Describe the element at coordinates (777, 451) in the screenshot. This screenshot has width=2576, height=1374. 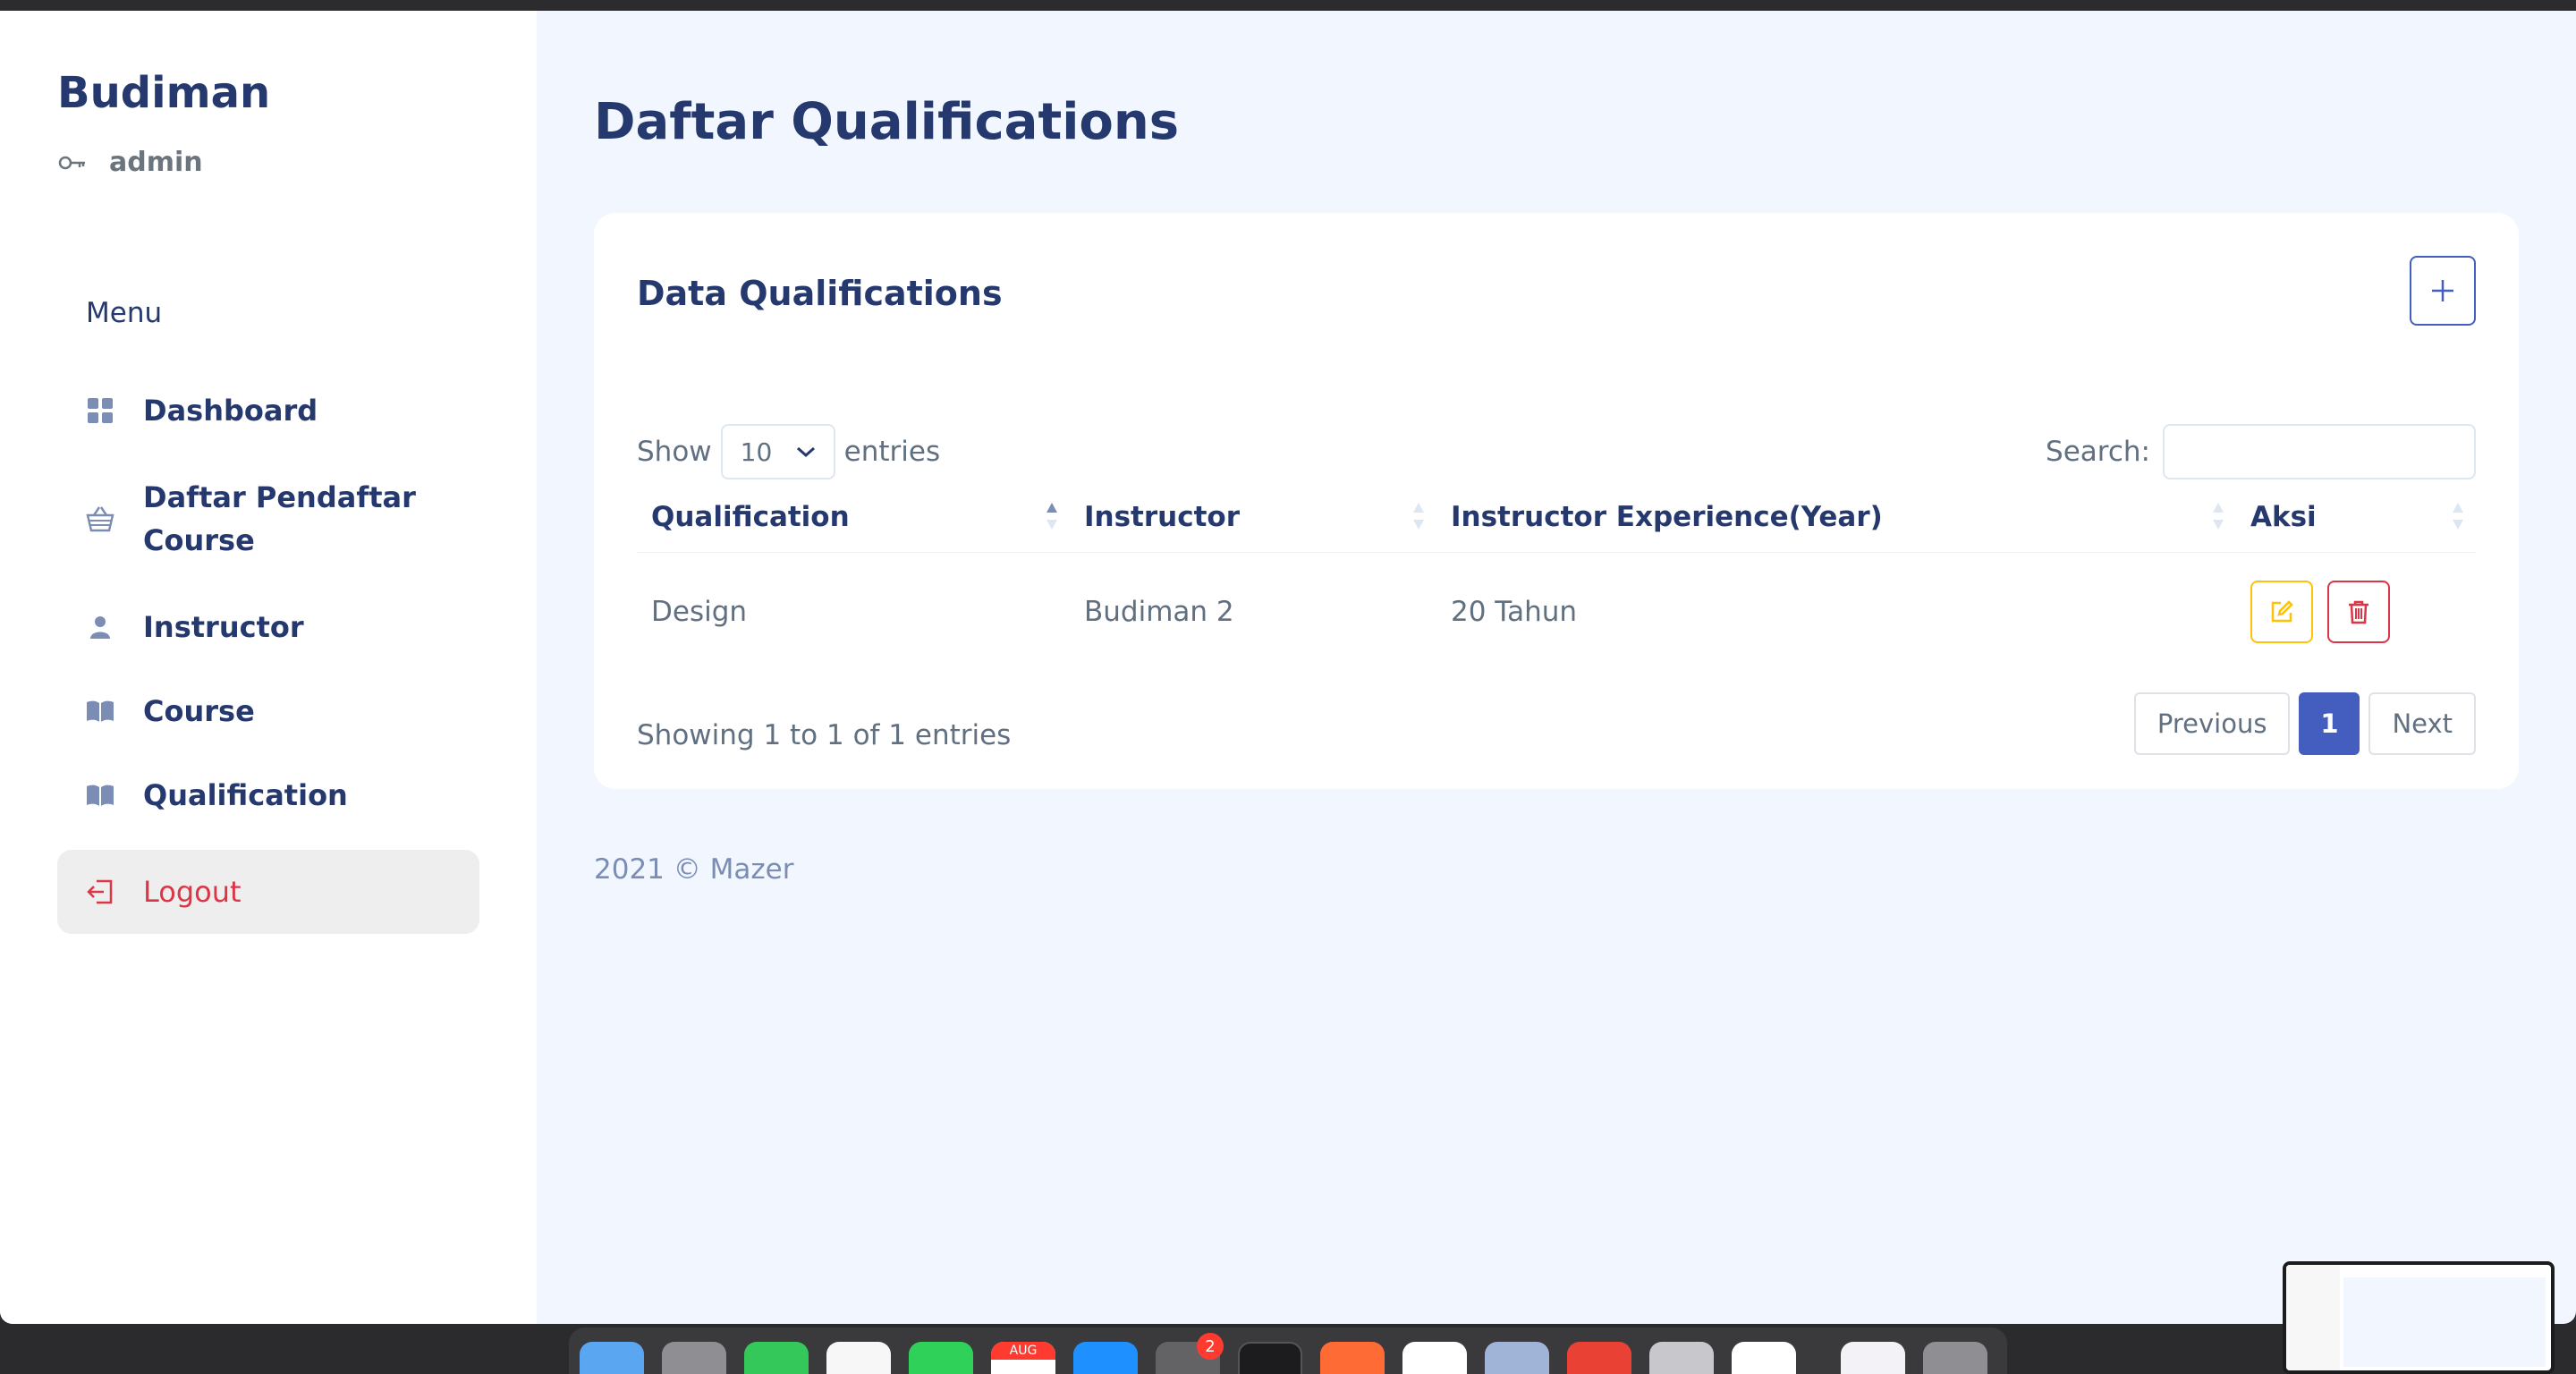
I see `entries-select: 10` at that location.